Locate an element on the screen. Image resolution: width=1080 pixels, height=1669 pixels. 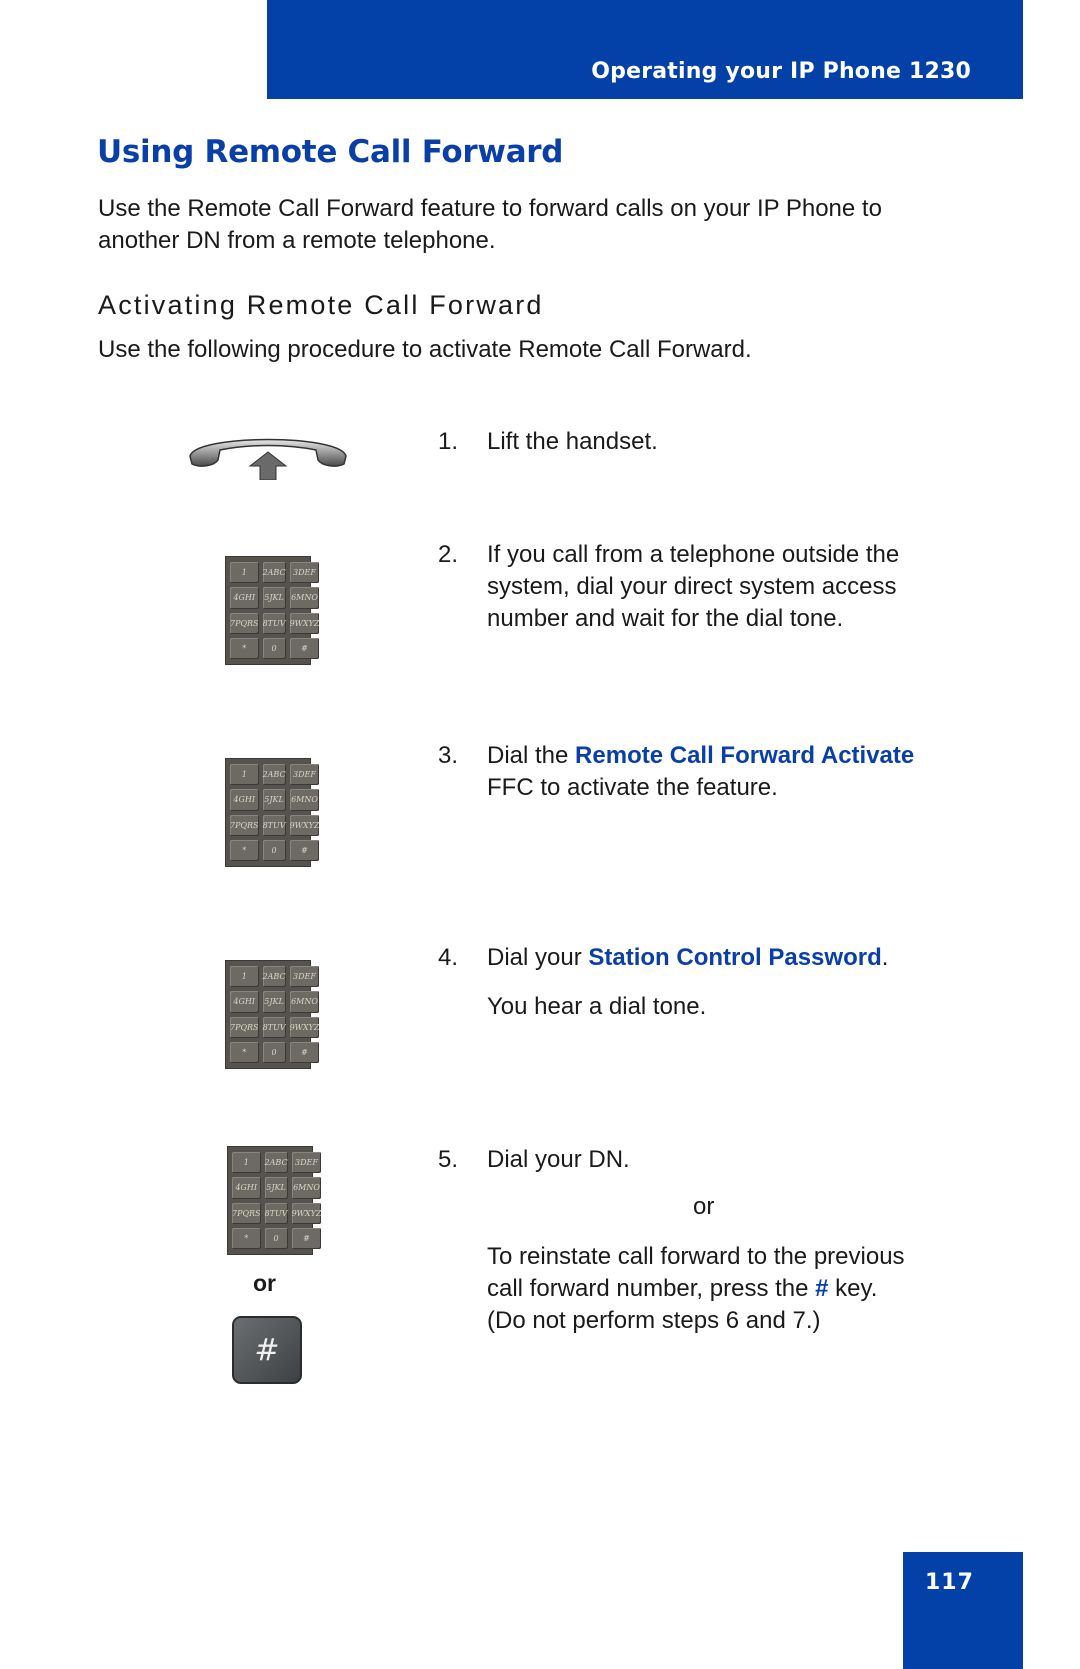
step-text: (Do not perform steps 6 and 7.) is located at coordinates (654, 1320).